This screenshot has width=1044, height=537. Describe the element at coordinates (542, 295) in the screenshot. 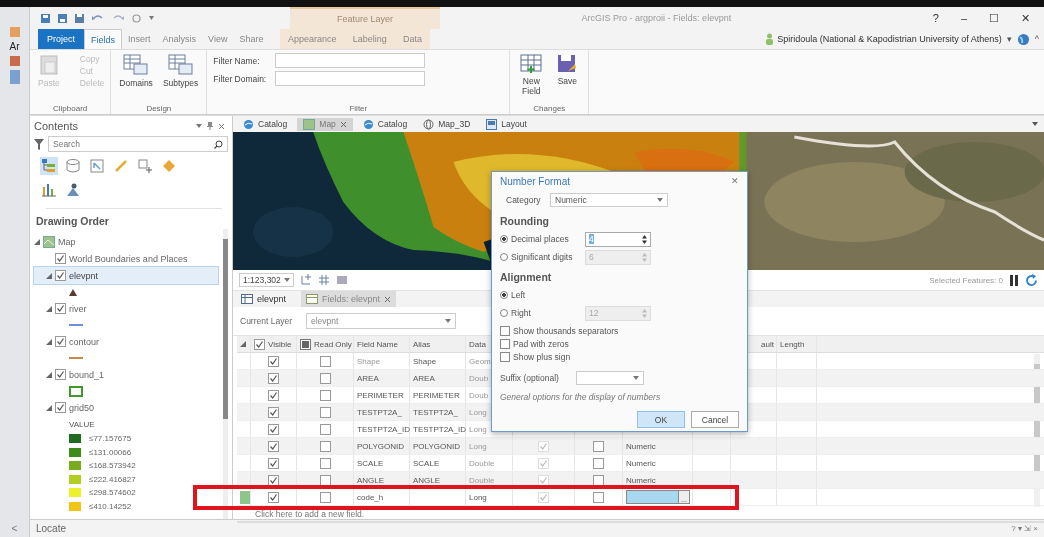

I see `radio-button: Left` at that location.